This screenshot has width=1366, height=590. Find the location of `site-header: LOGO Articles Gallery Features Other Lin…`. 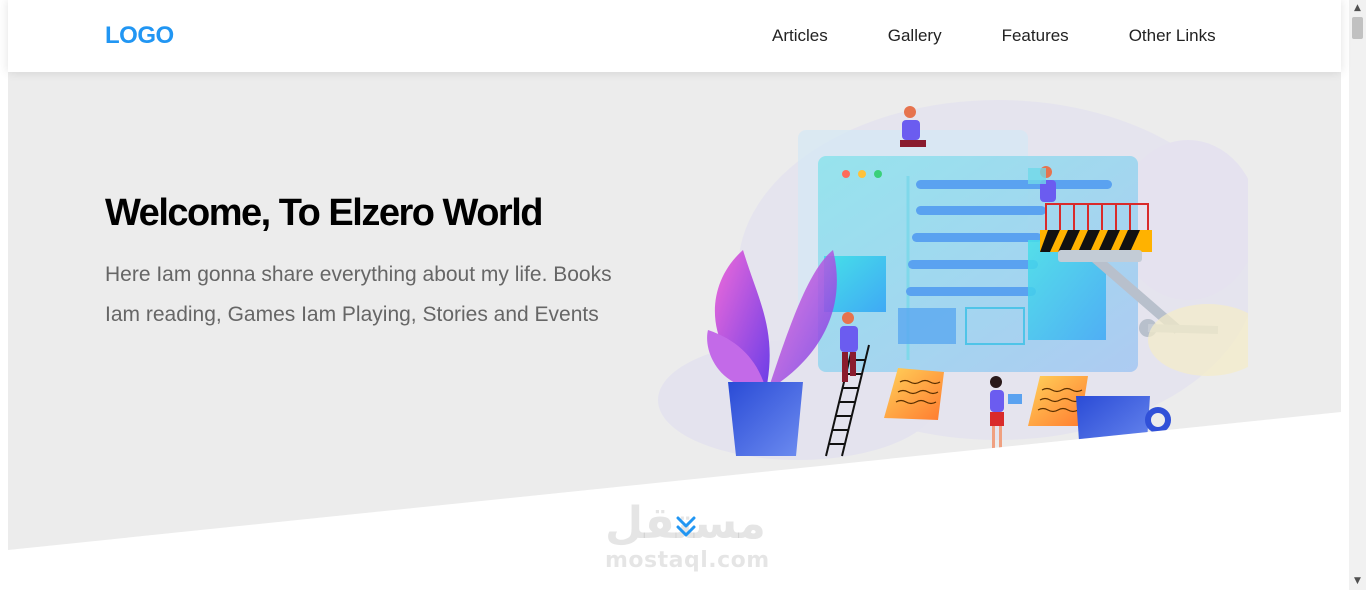

site-header: LOGO Articles Gallery Features Other Lin… is located at coordinates (674, 36).